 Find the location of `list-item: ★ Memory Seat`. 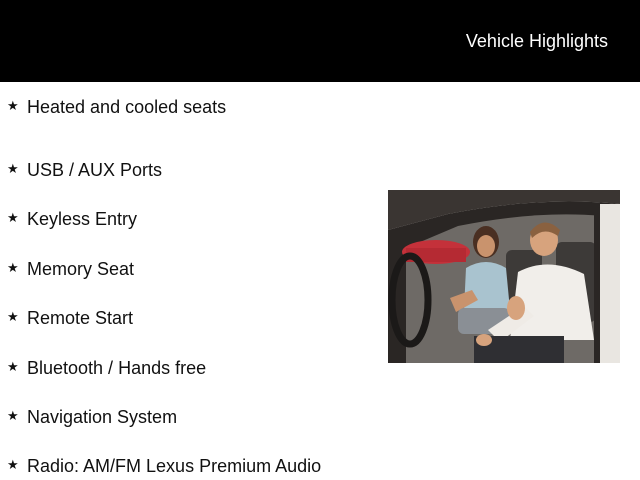

list-item: ★ Memory Seat is located at coordinates (197, 268).